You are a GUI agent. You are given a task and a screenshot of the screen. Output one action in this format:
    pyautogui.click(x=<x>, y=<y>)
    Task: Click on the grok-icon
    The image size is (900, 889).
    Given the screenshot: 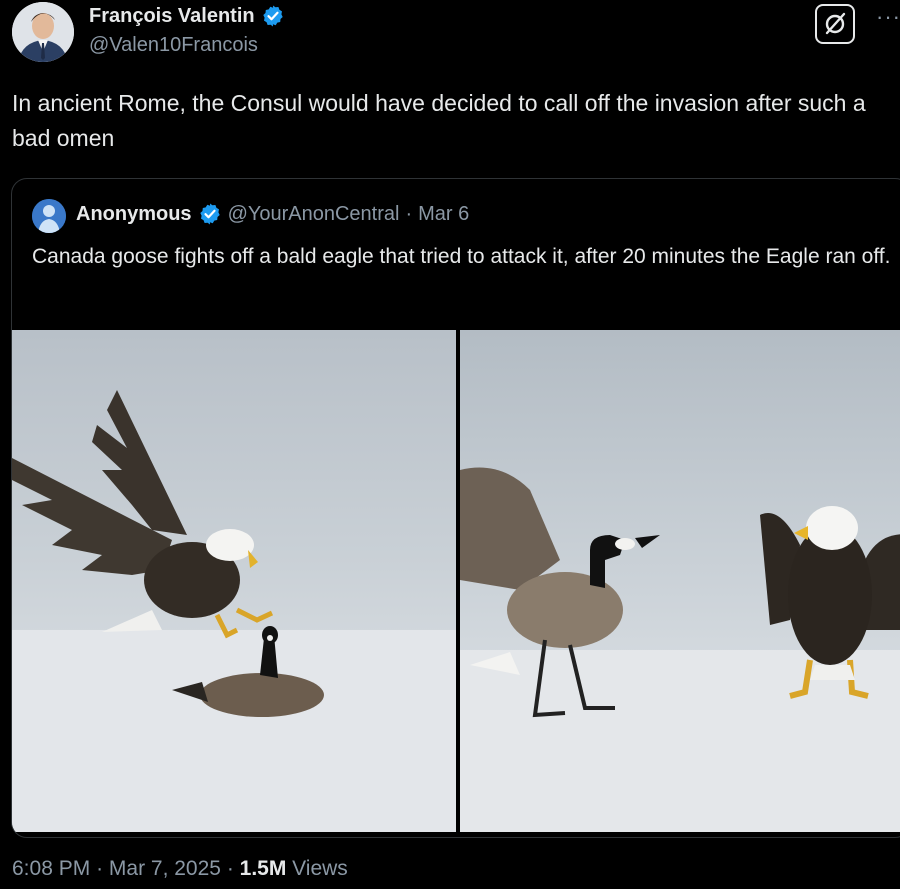 What is the action you would take?
    pyautogui.click(x=835, y=23)
    